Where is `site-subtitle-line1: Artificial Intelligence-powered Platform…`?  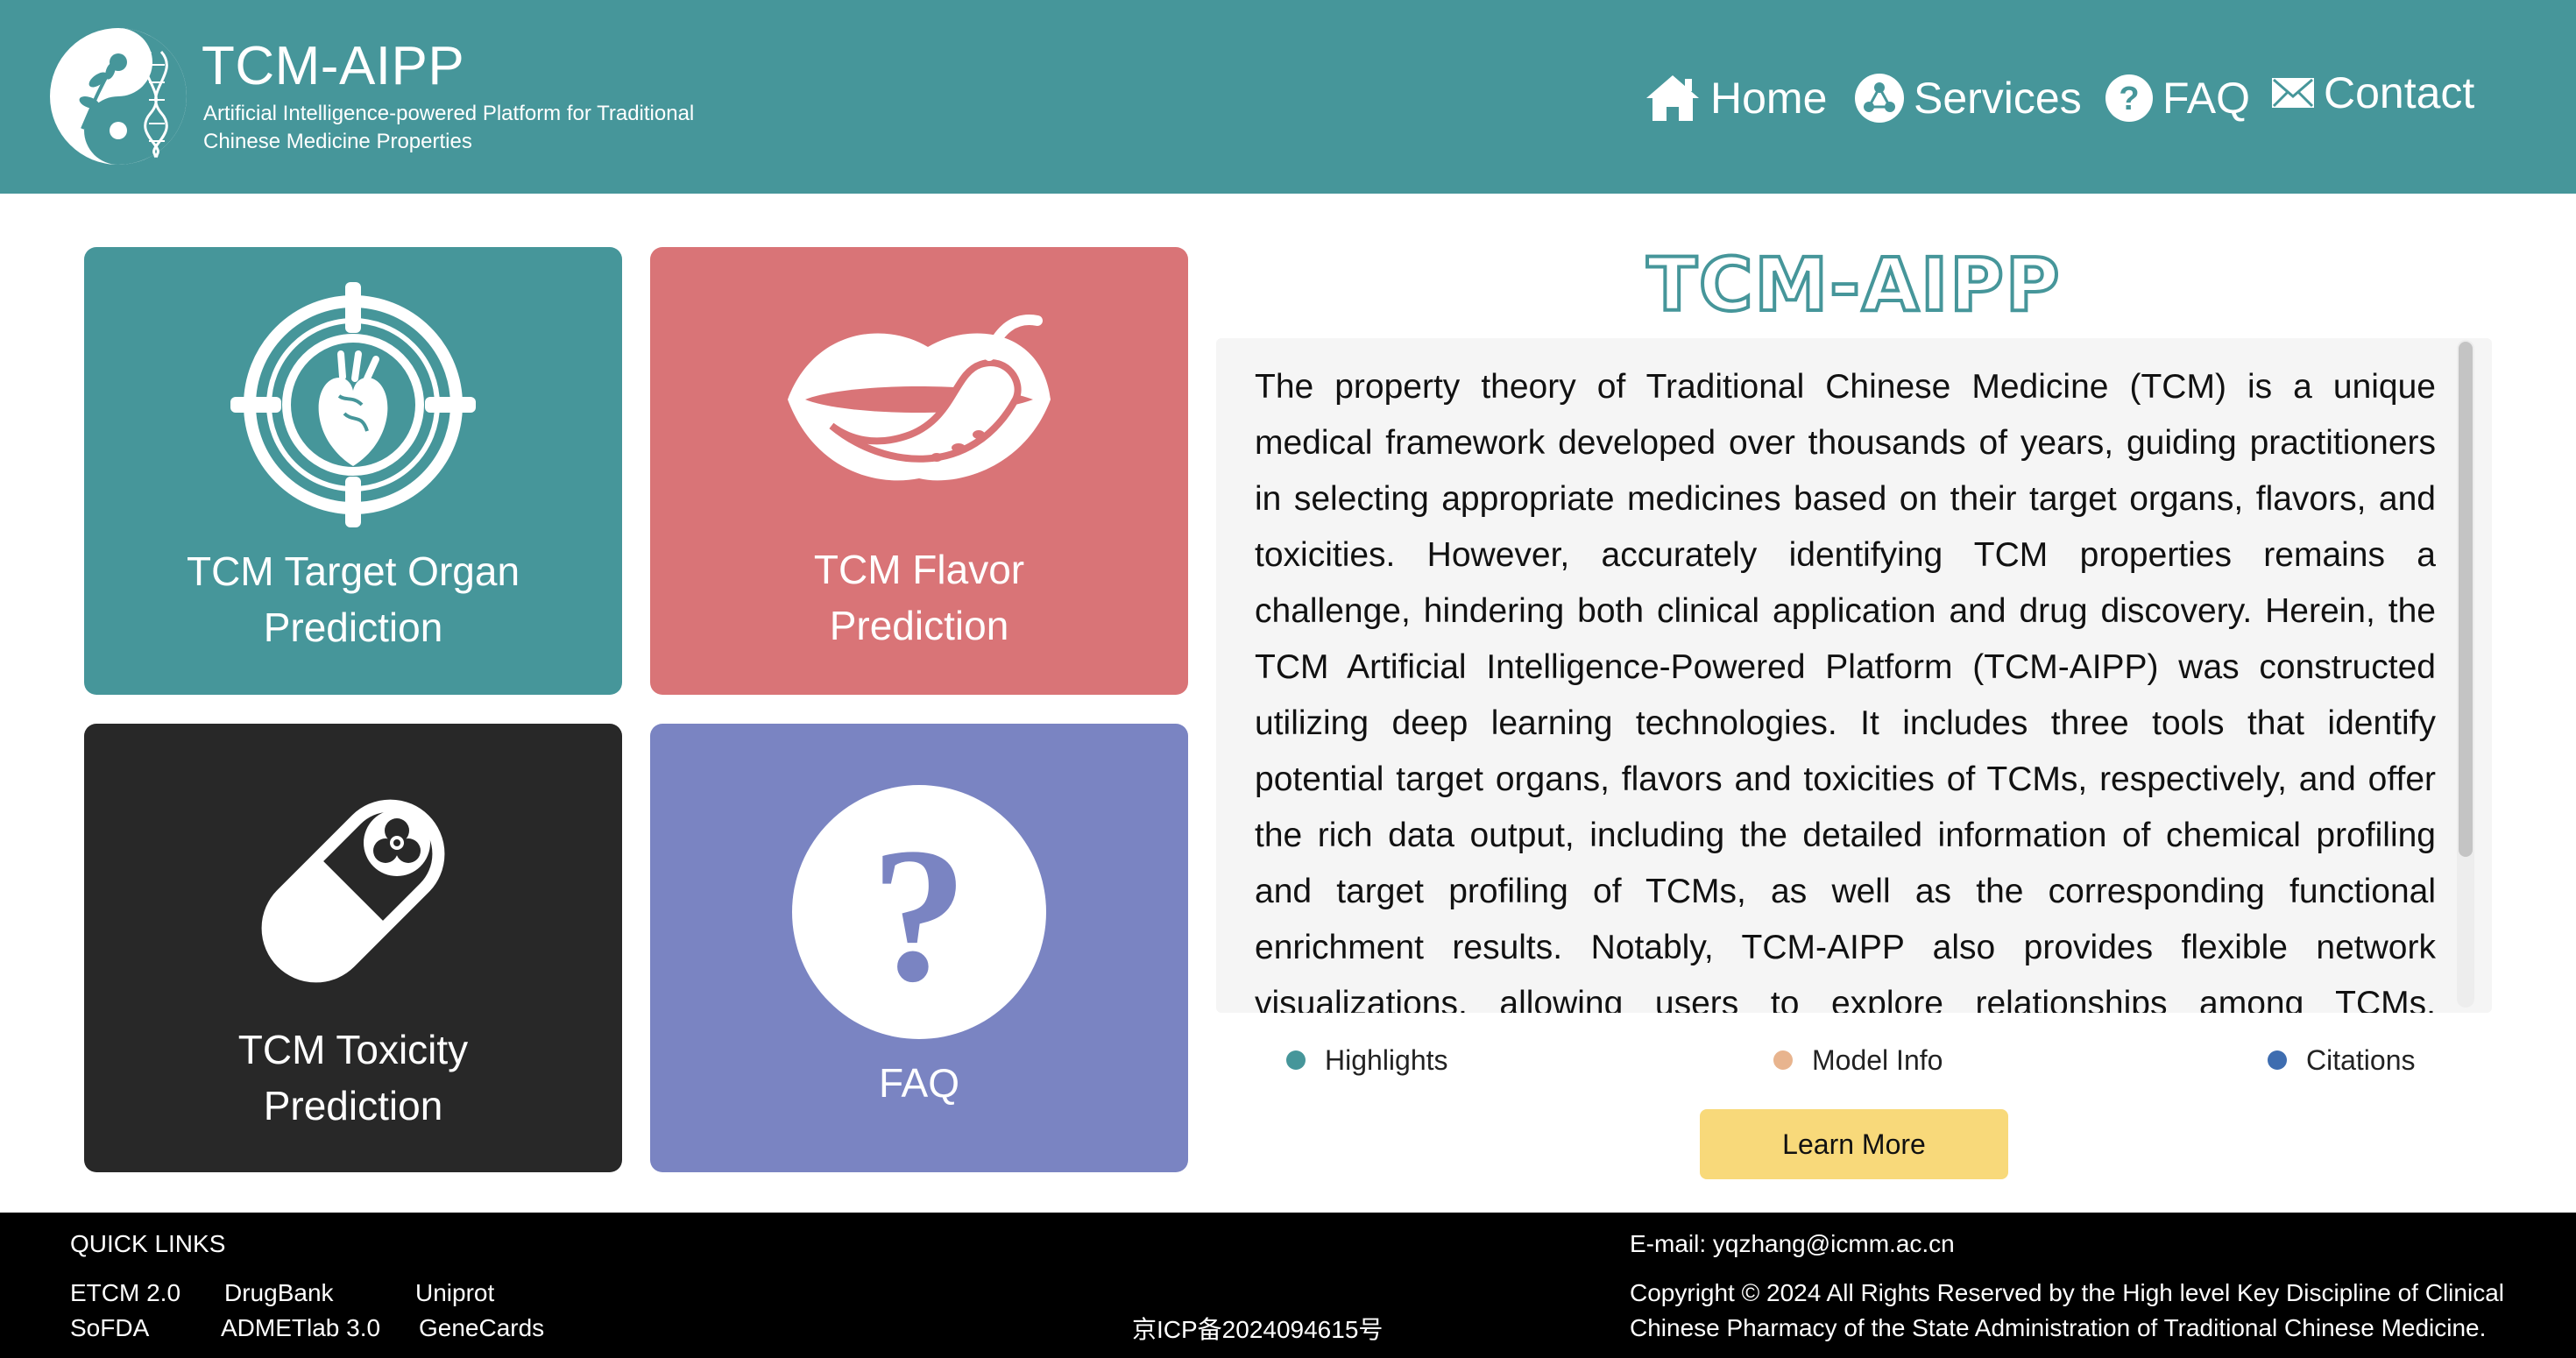
site-subtitle-line1: Artificial Intelligence-powered Platform… is located at coordinates (449, 113).